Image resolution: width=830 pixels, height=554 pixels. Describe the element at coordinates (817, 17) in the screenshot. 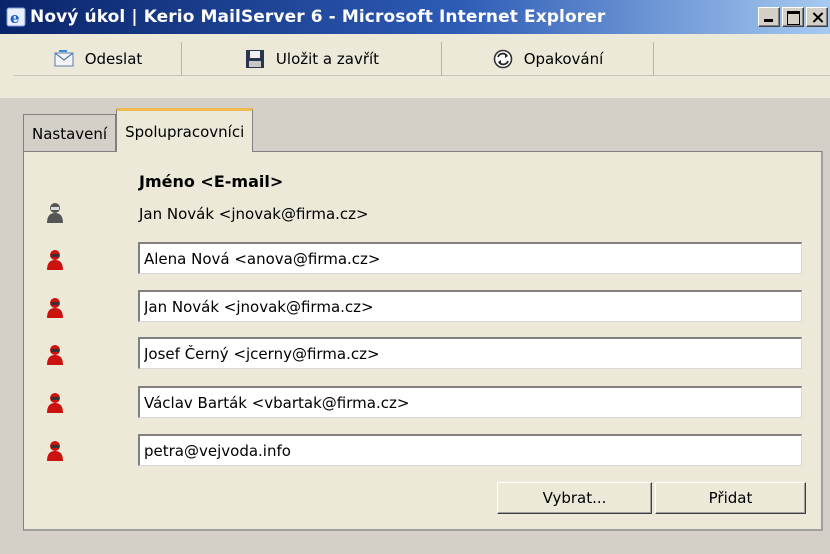

I see `close-button` at that location.